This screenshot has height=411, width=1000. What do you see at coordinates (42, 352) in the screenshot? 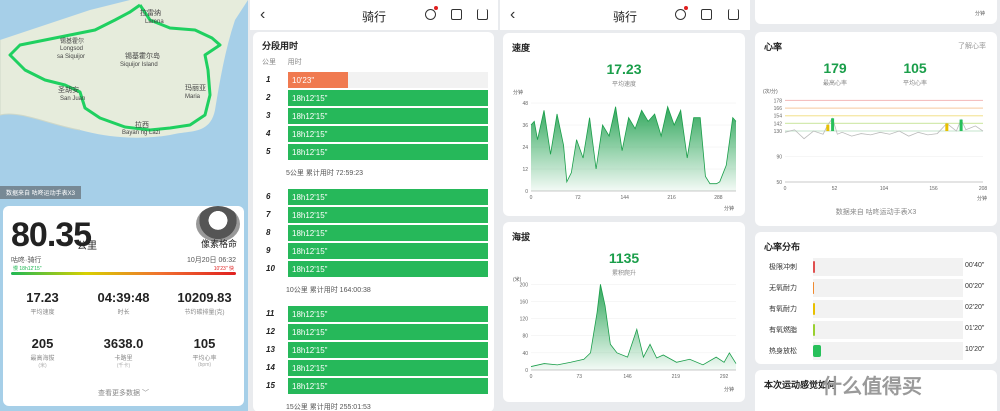
I see `stat-max-altitude: 205 最高海拔 (米)` at bounding box center [42, 352].